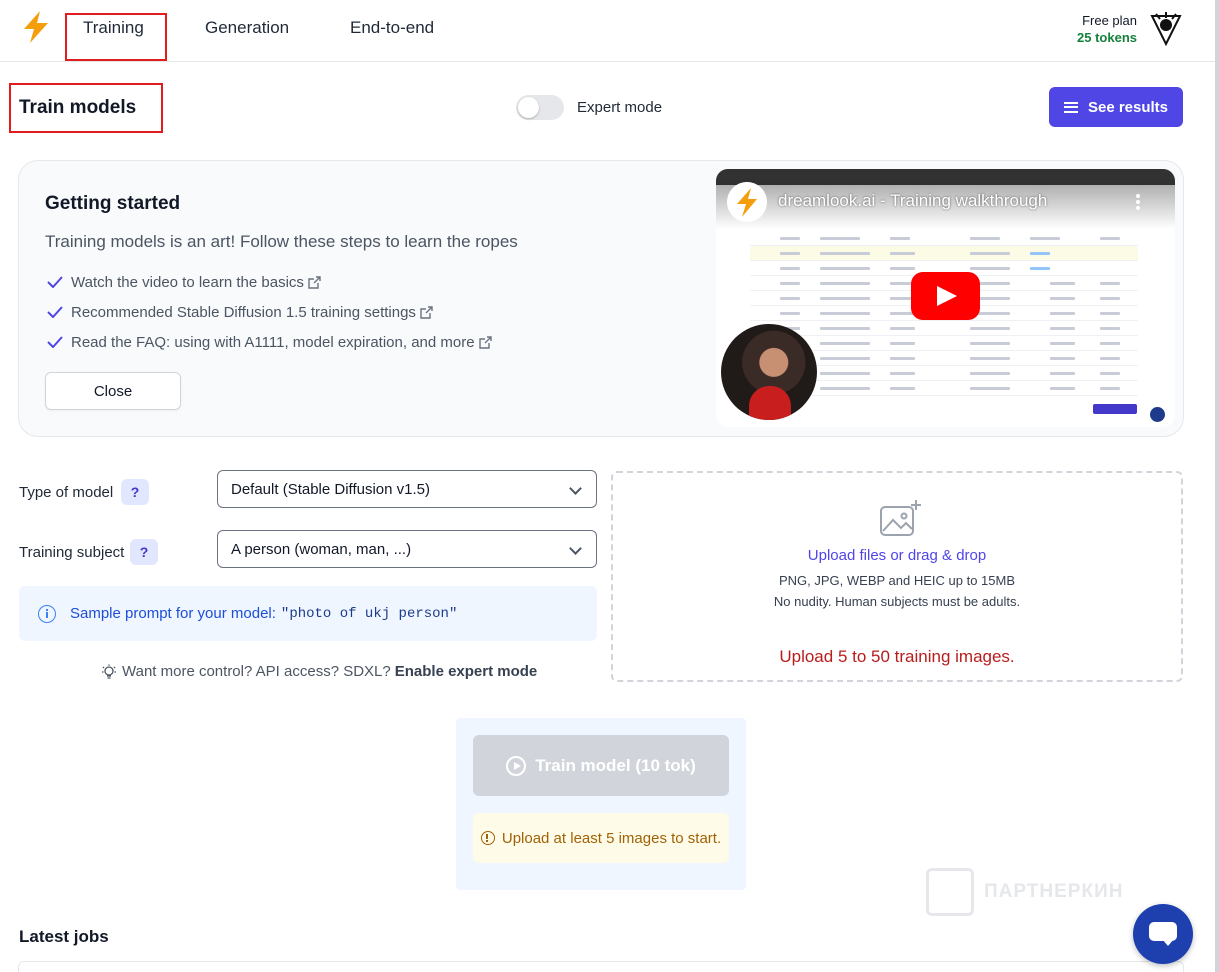  I want to click on model-type-select: Default (Stable Diffusion v1.5), so click(407, 489).